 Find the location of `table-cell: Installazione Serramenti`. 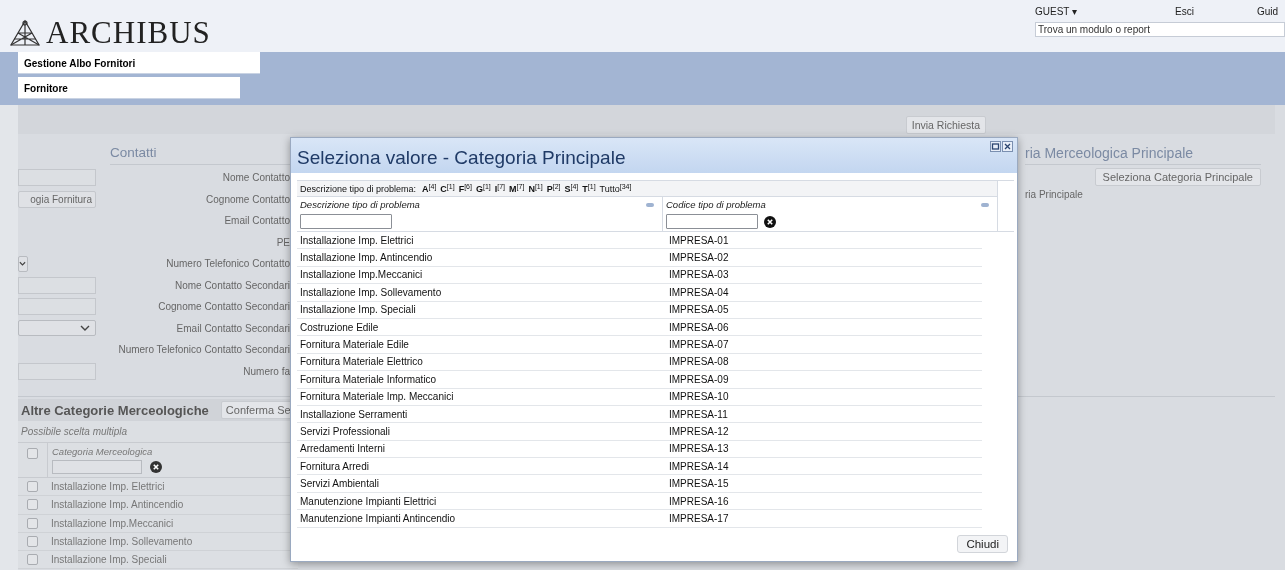

table-cell: Installazione Serramenti is located at coordinates (481, 414).